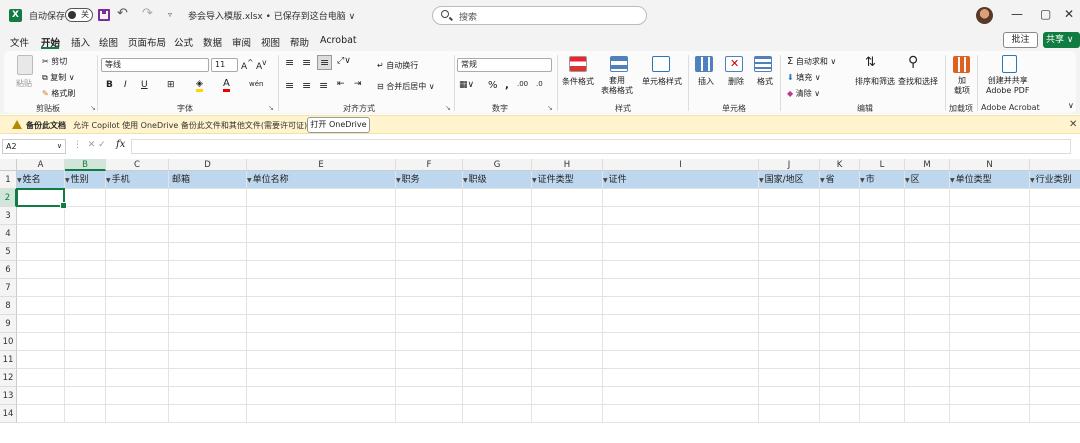  What do you see at coordinates (706, 81) in the screenshot?
I see `insert-cells-button: 插入` at bounding box center [706, 81].